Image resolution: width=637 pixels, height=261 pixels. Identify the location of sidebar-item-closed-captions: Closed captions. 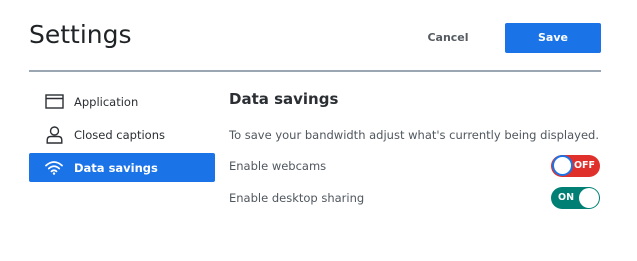
(122, 134).